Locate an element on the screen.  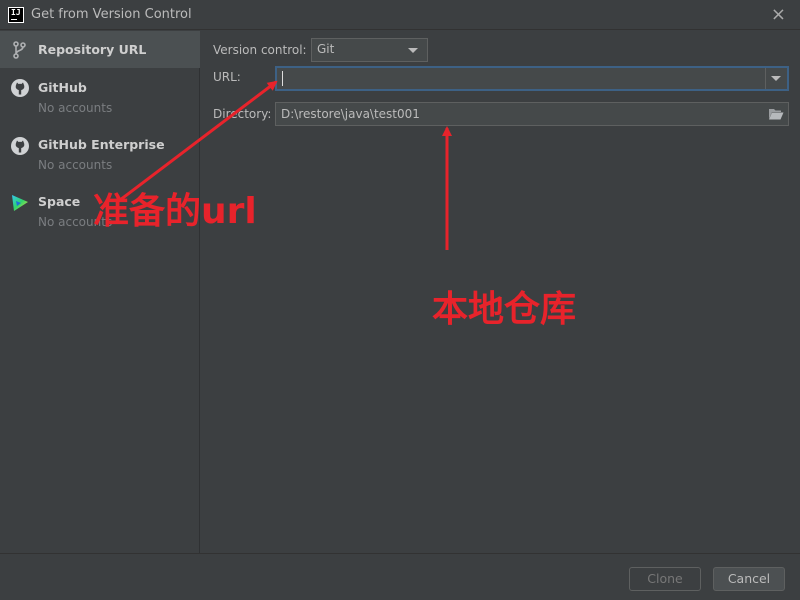
sidebar-item-label: GitHub is located at coordinates (62, 87).